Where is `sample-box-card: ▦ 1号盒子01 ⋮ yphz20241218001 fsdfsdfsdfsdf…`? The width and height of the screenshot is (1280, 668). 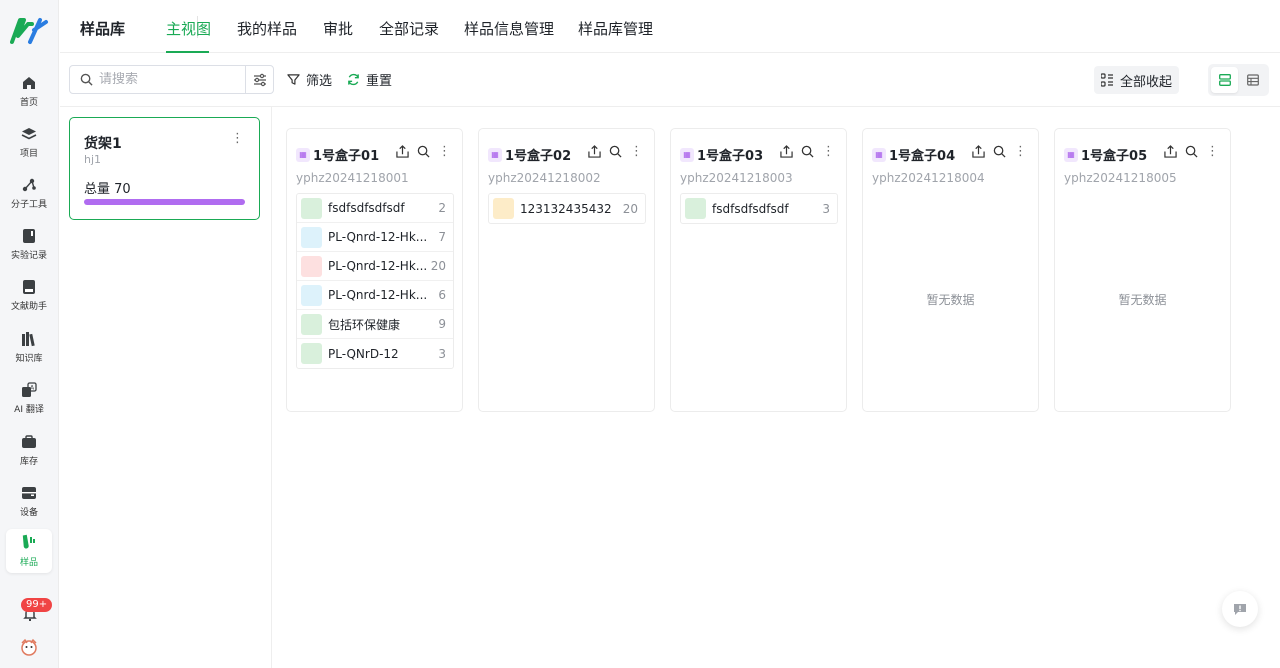 sample-box-card: ▦ 1号盒子01 ⋮ yphz20241218001 fsdfsdfsdfsdf… is located at coordinates (374, 270).